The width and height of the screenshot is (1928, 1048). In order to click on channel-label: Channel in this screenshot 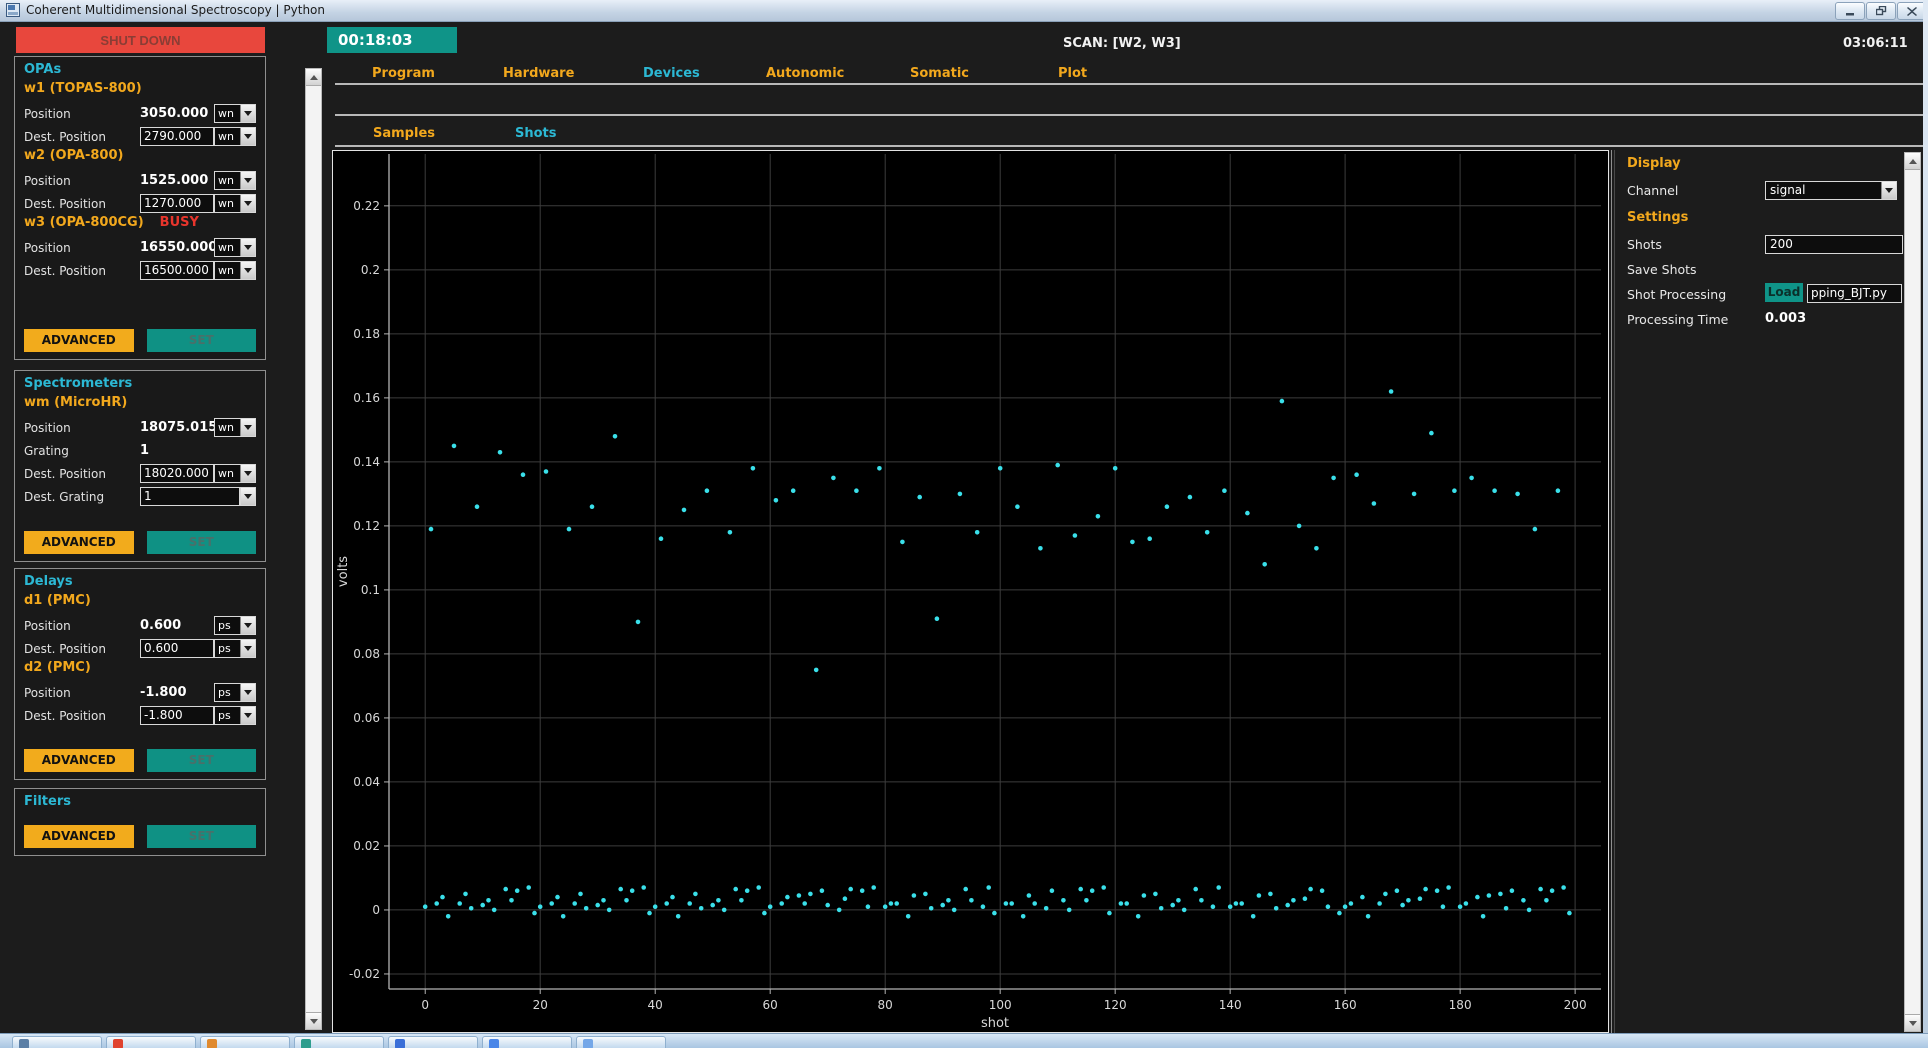, I will do `click(1653, 190)`.